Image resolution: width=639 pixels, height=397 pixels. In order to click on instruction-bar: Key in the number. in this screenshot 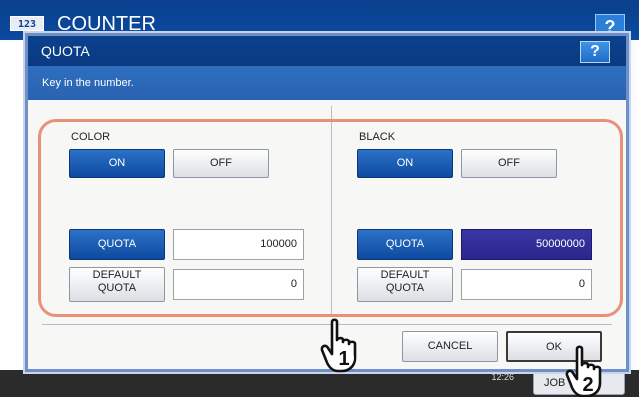, I will do `click(327, 83)`.